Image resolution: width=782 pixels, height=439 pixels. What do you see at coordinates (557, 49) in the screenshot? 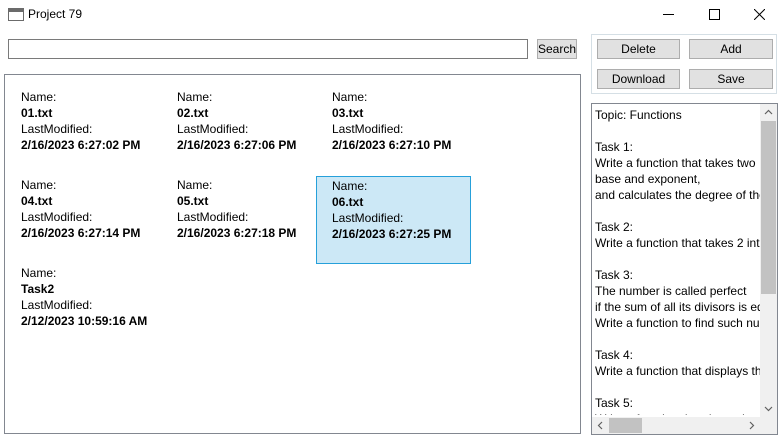
I see `search-button: Search` at bounding box center [557, 49].